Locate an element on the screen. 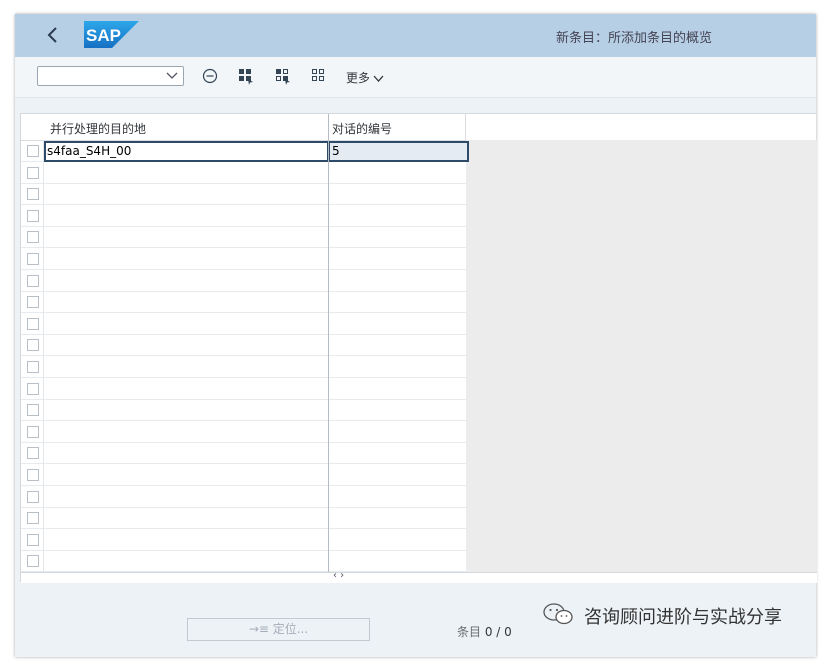 The height and width of the screenshot is (672, 832). wechat-icon is located at coordinates (558, 614).